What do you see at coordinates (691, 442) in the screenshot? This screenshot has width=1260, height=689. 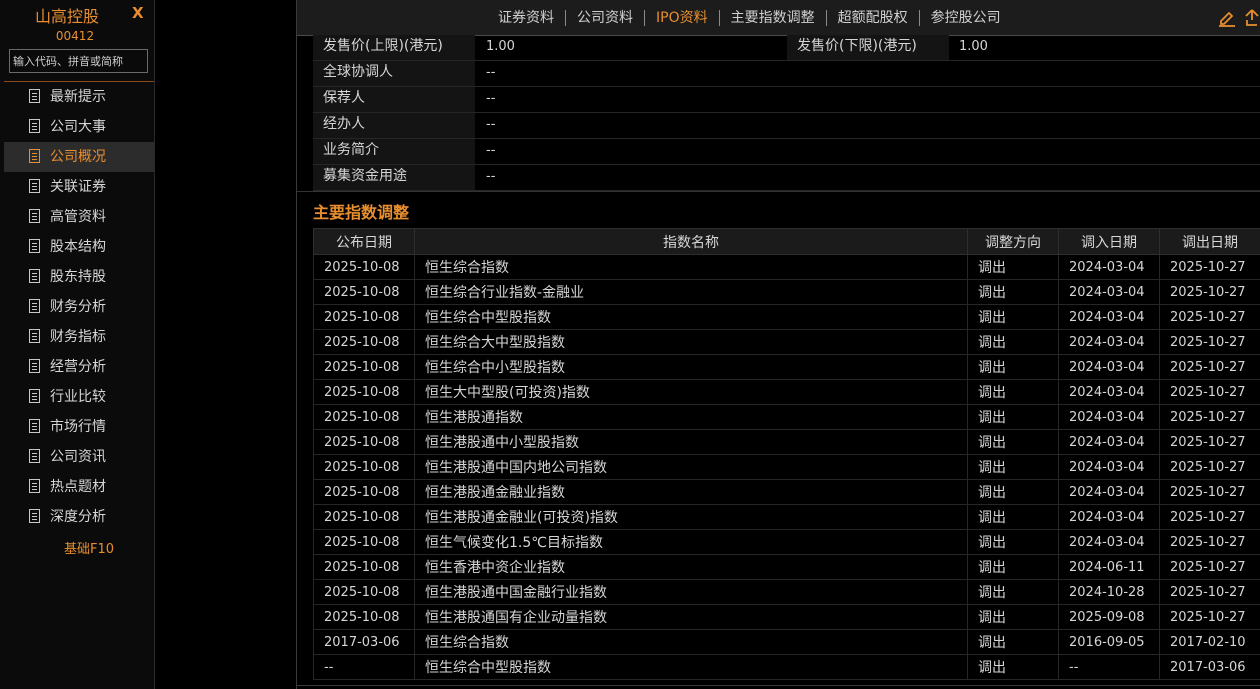 I see `index-name-cell: 恒生港股通中小型股指数` at bounding box center [691, 442].